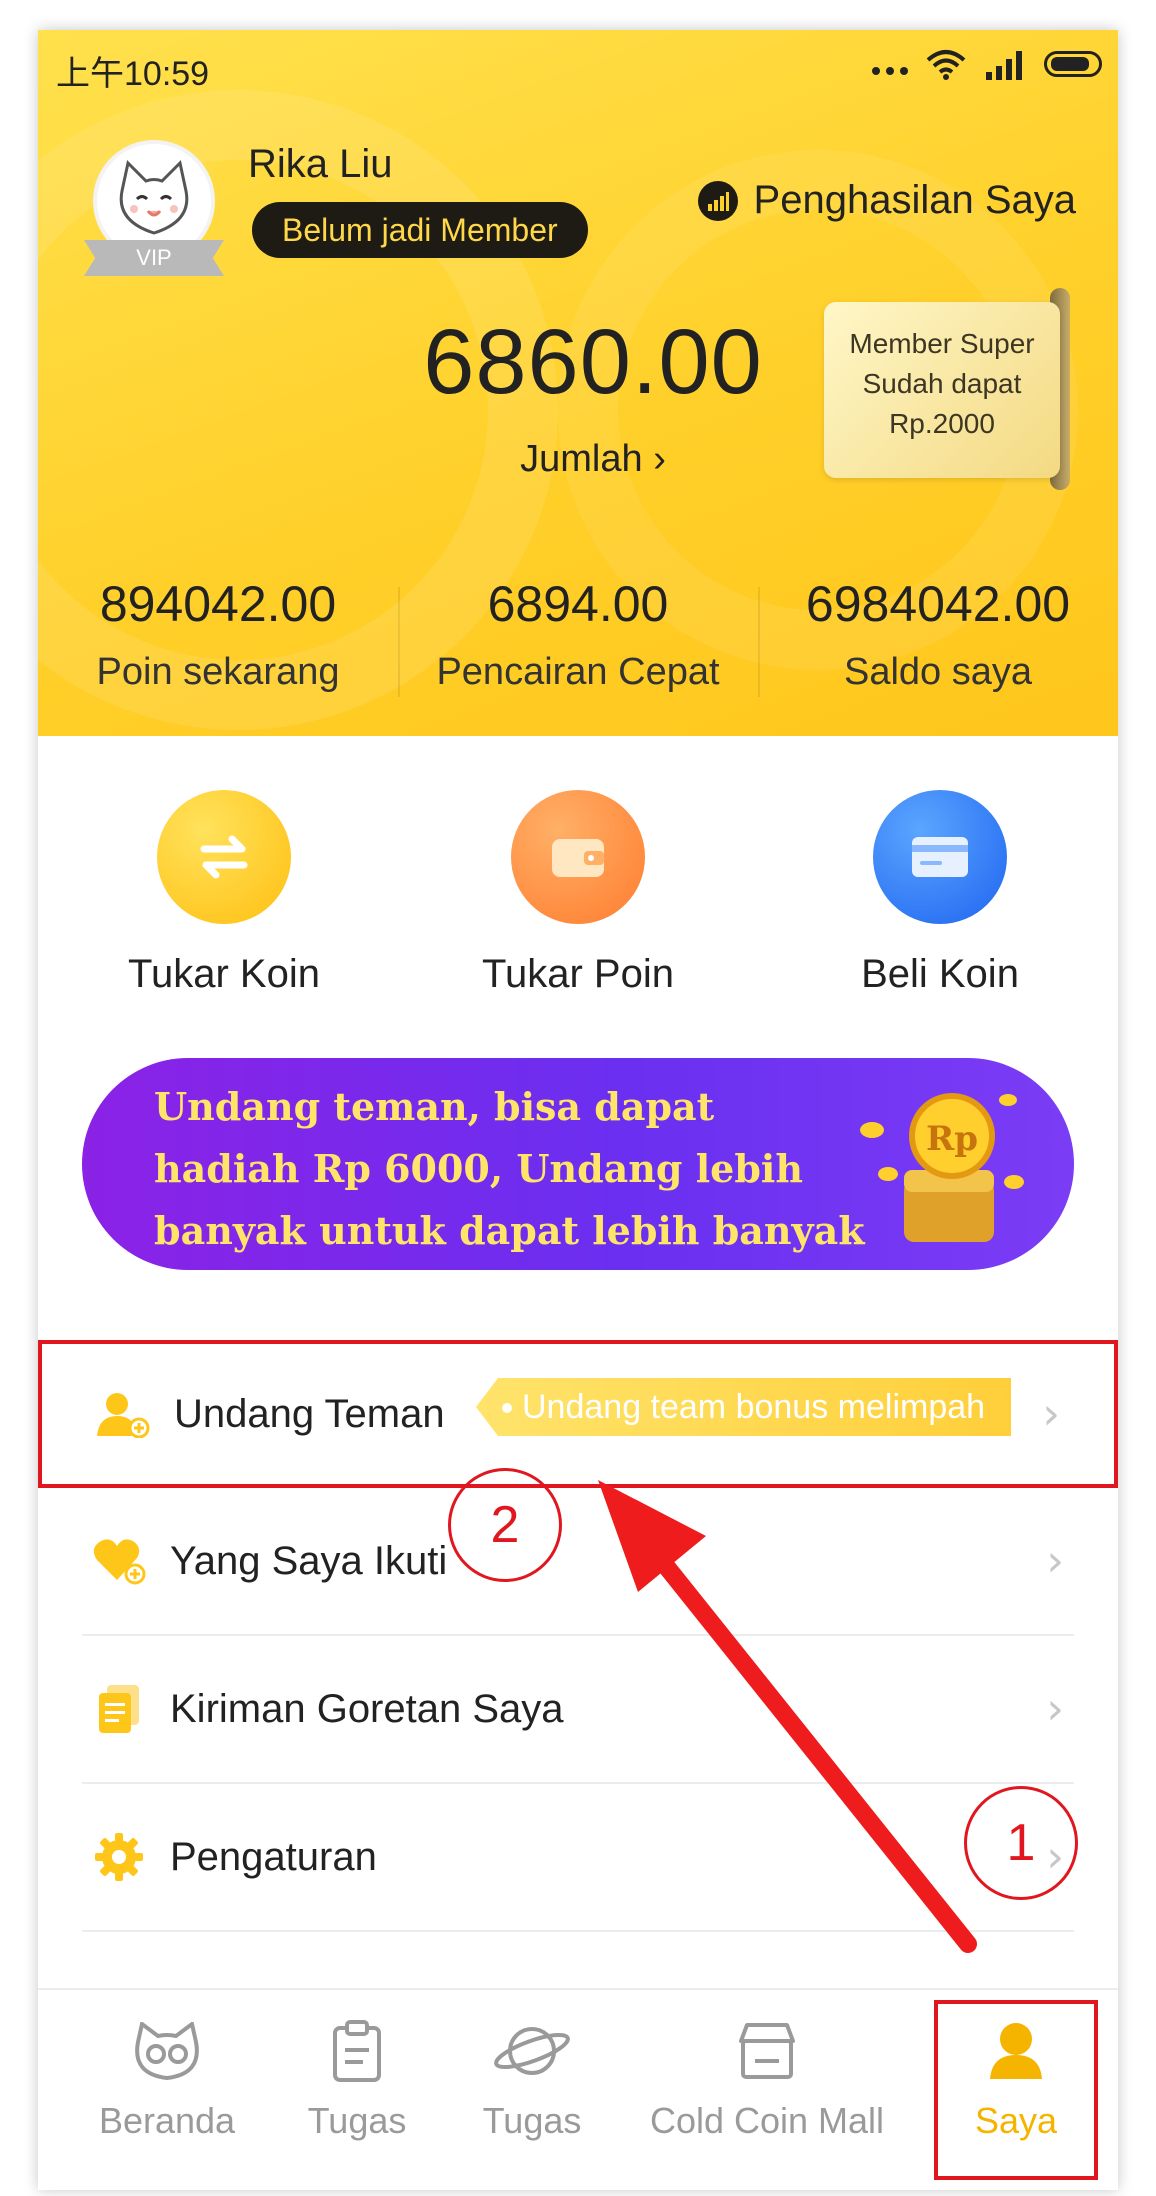  Describe the element at coordinates (273, 1856) in the screenshot. I see `menu-label: Pengaturan` at that location.